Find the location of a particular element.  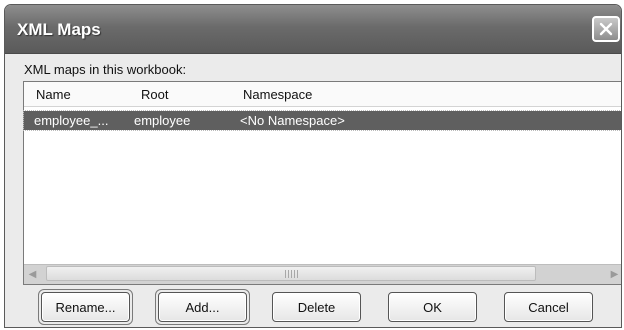

delete-button: Delete is located at coordinates (316, 307).